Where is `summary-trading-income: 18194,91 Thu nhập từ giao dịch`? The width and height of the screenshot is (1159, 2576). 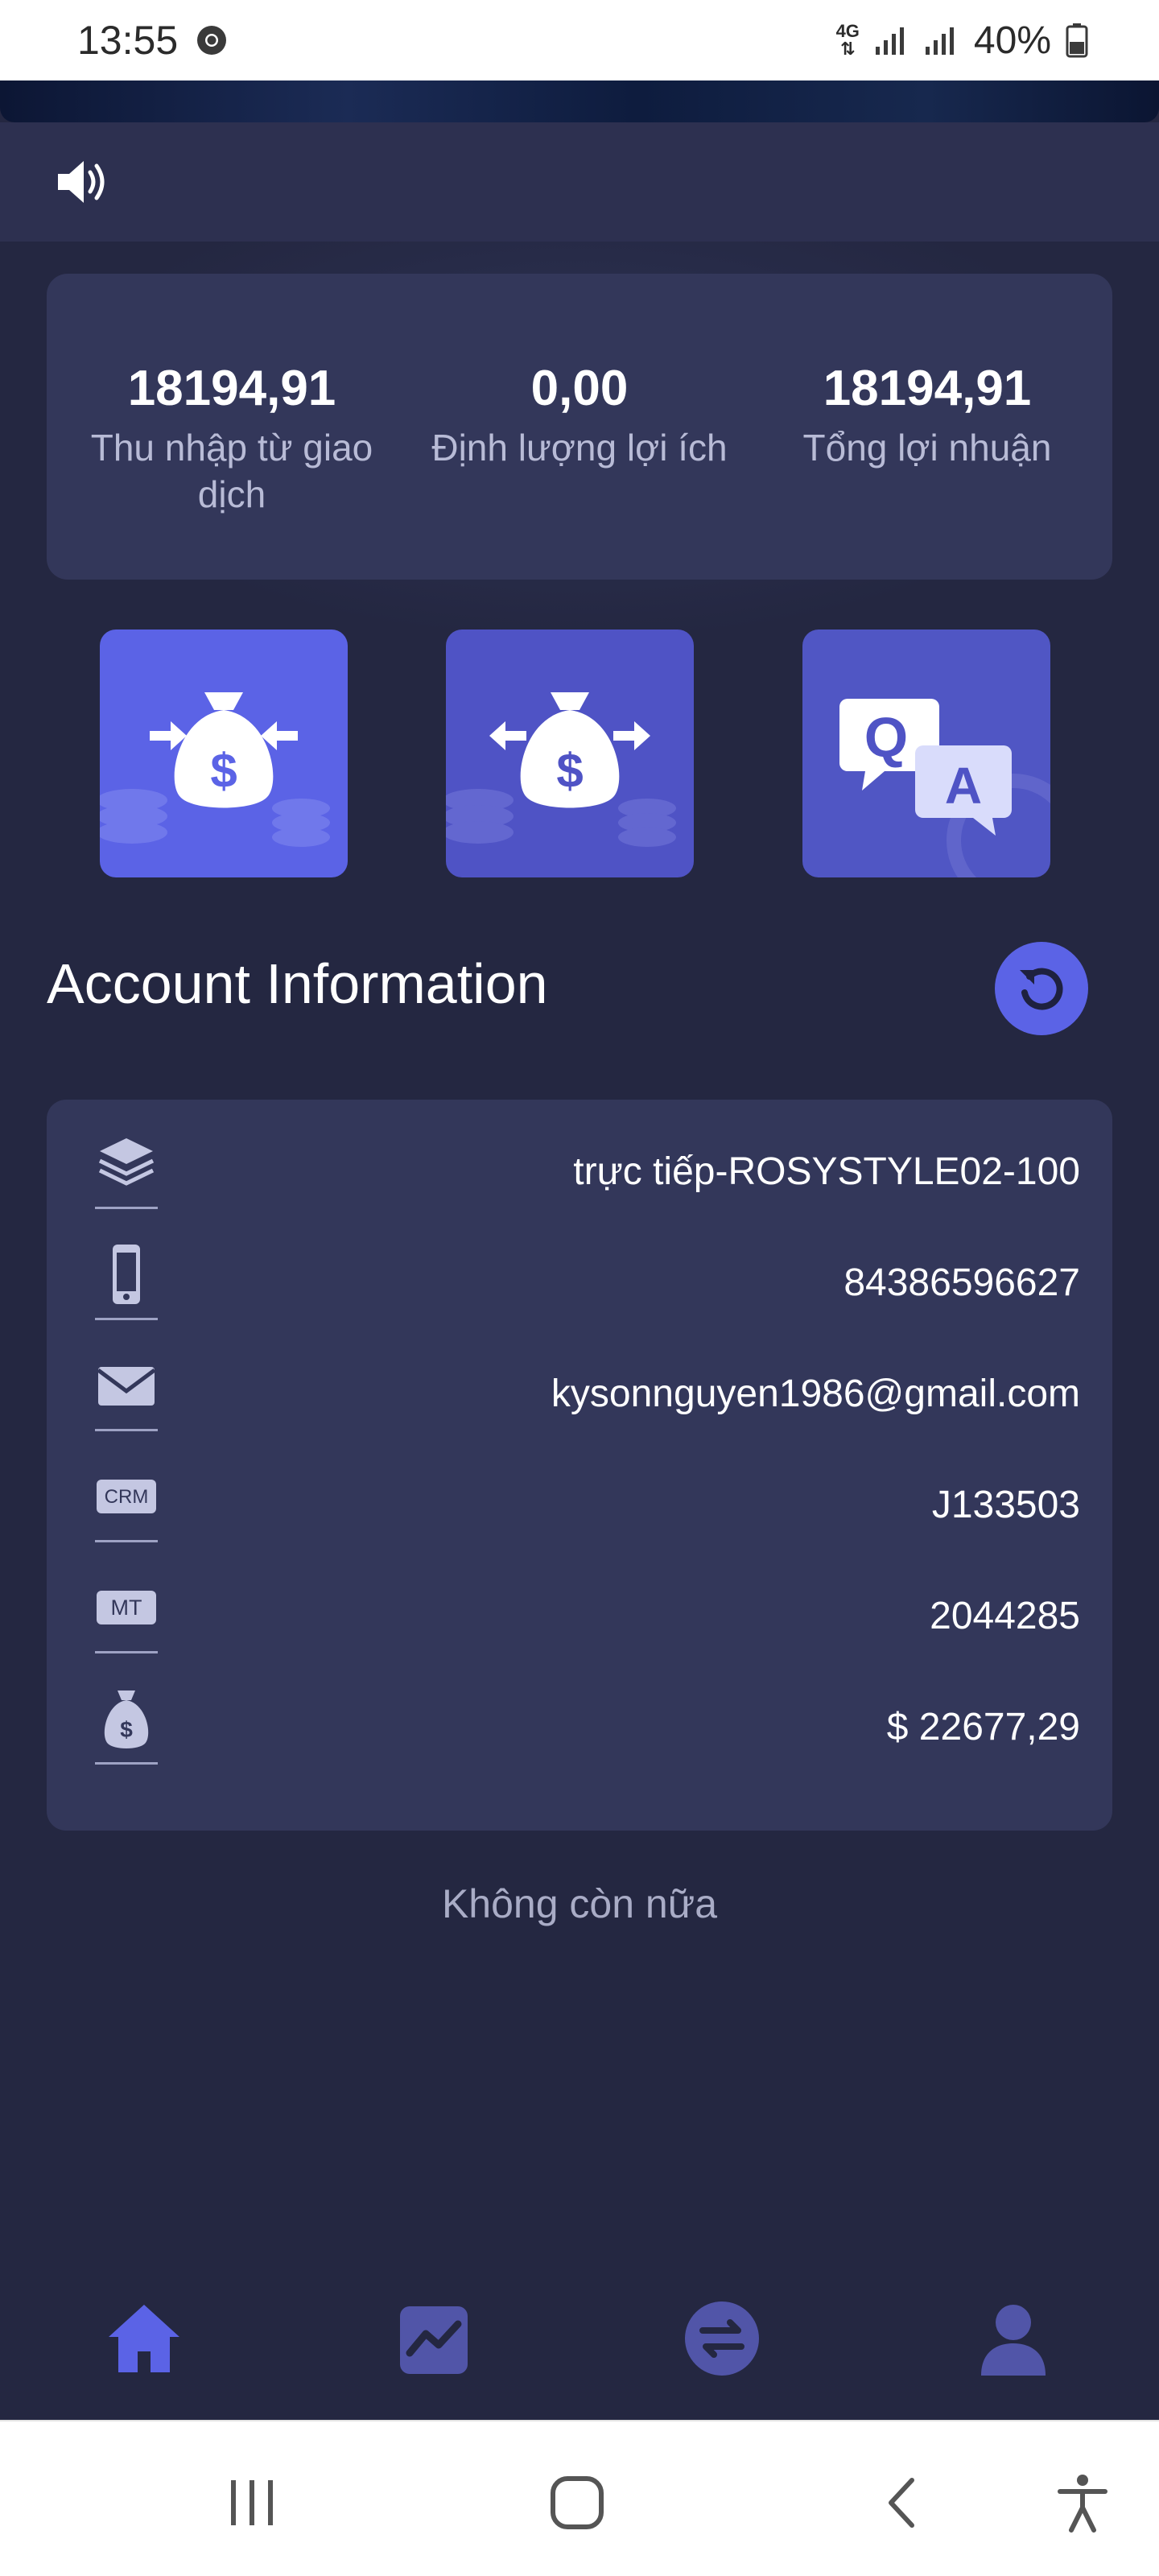 summary-trading-income: 18194,91 Thu nhập từ giao dịch is located at coordinates (232, 427).